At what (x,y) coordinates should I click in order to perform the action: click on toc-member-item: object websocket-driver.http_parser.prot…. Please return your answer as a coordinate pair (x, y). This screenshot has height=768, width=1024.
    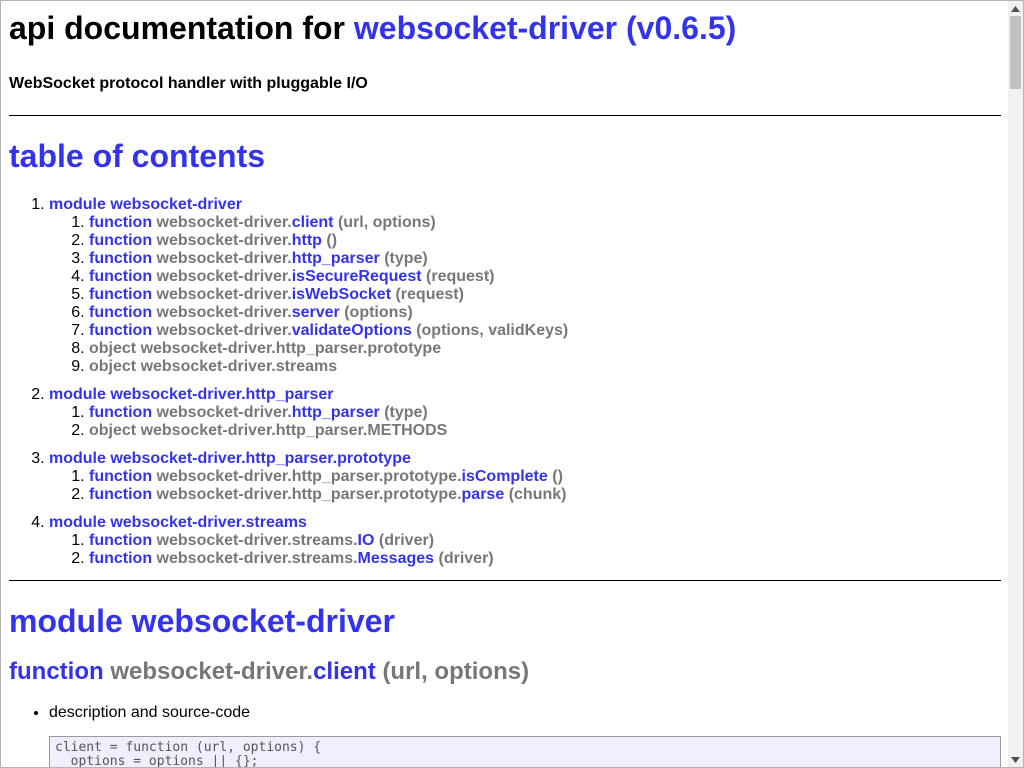
    Looking at the image, I should click on (545, 349).